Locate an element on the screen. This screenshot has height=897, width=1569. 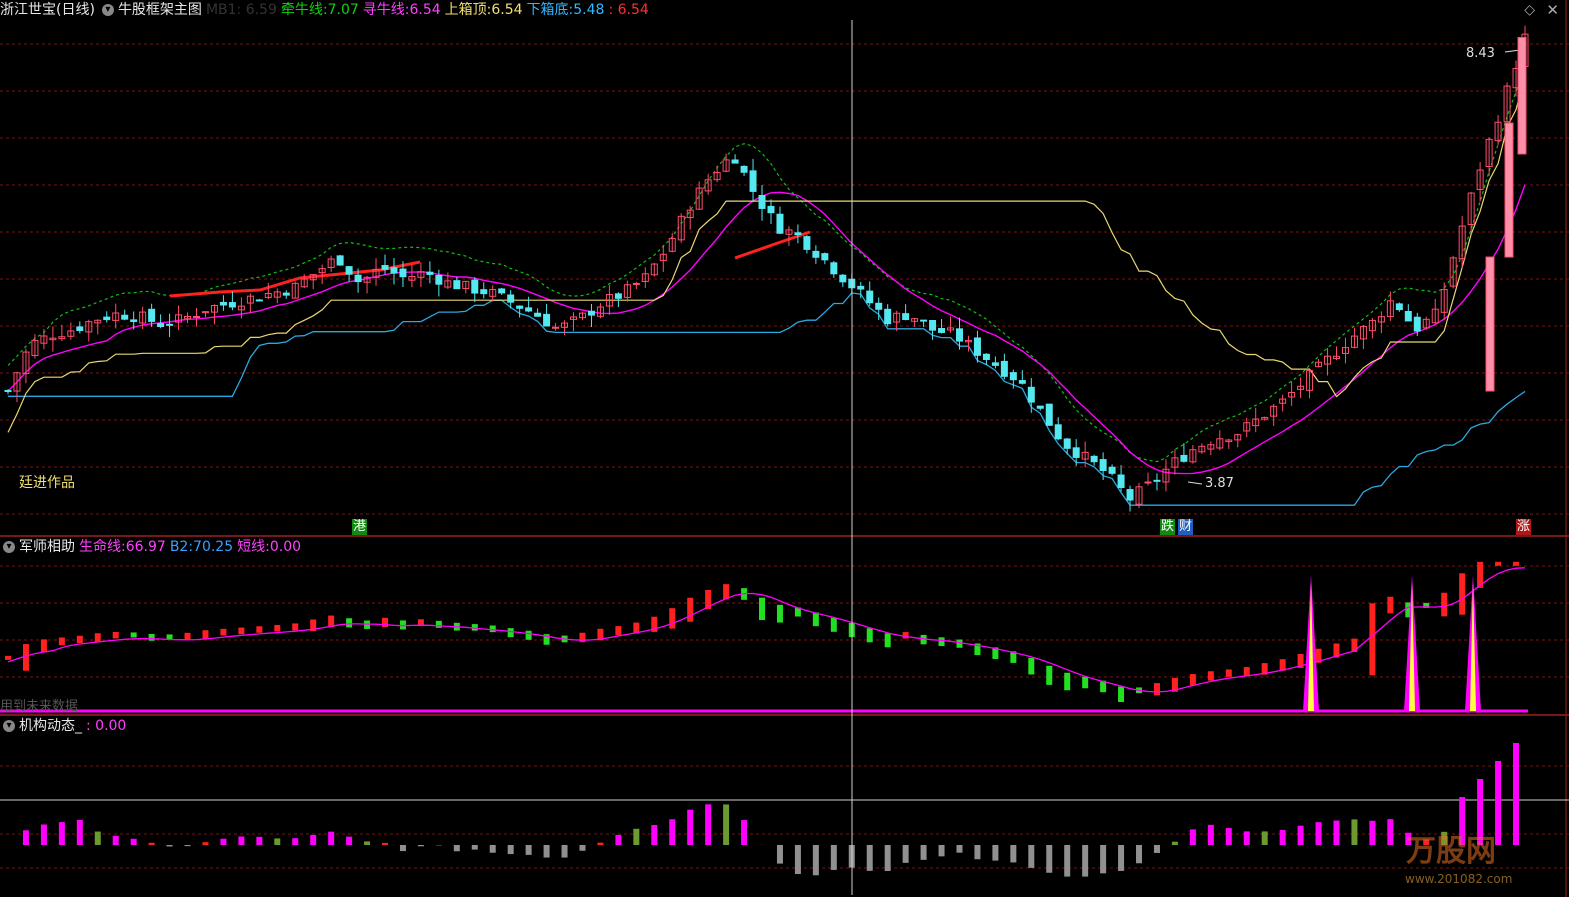
tag-zhang: 涨 is located at coordinates (1523, 527).